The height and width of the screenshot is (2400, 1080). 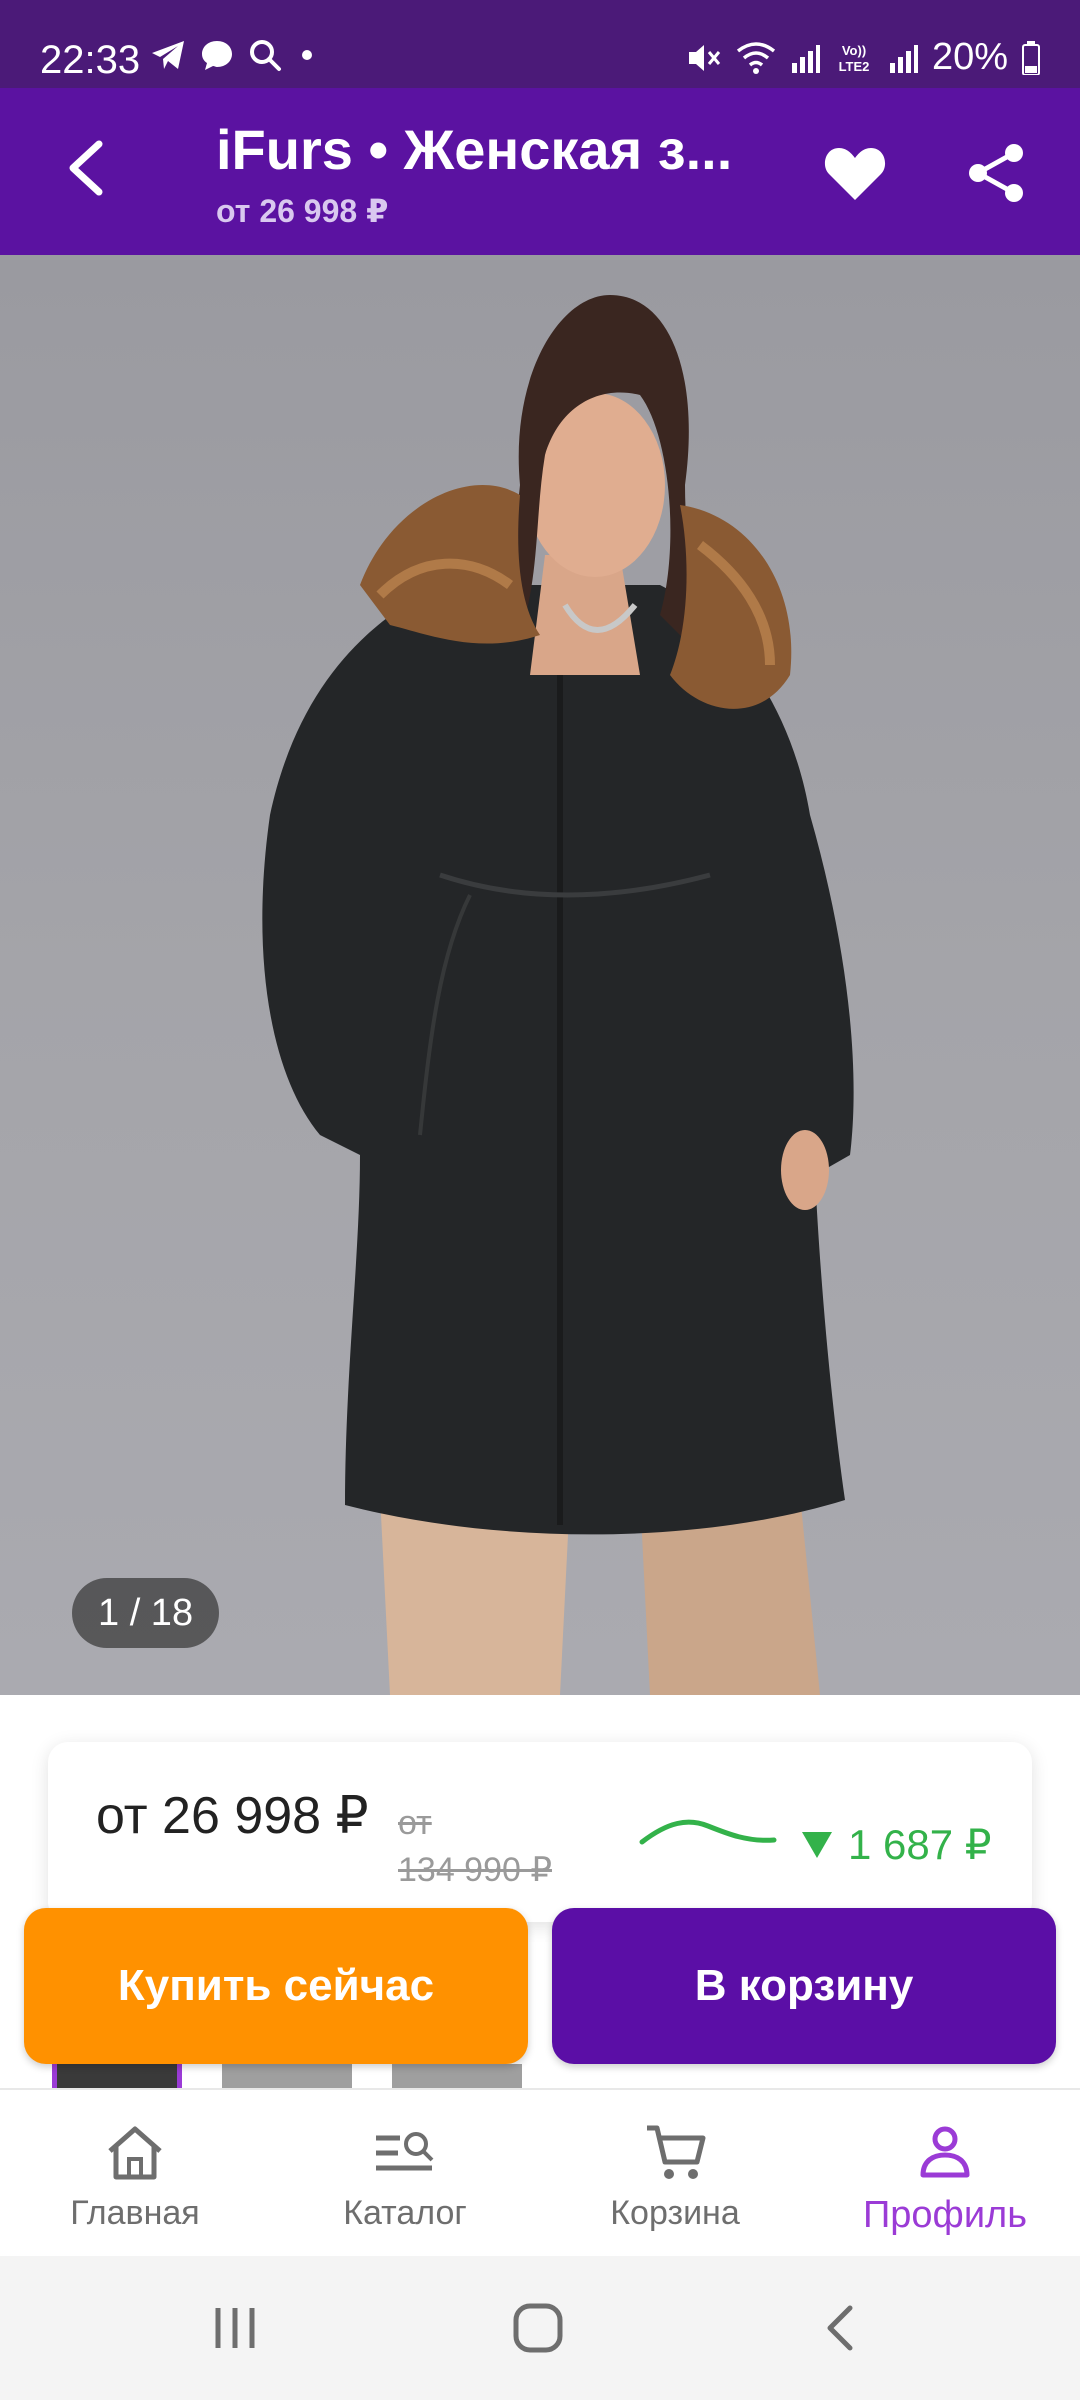 I want to click on home-icon, so click(x=135, y=2153).